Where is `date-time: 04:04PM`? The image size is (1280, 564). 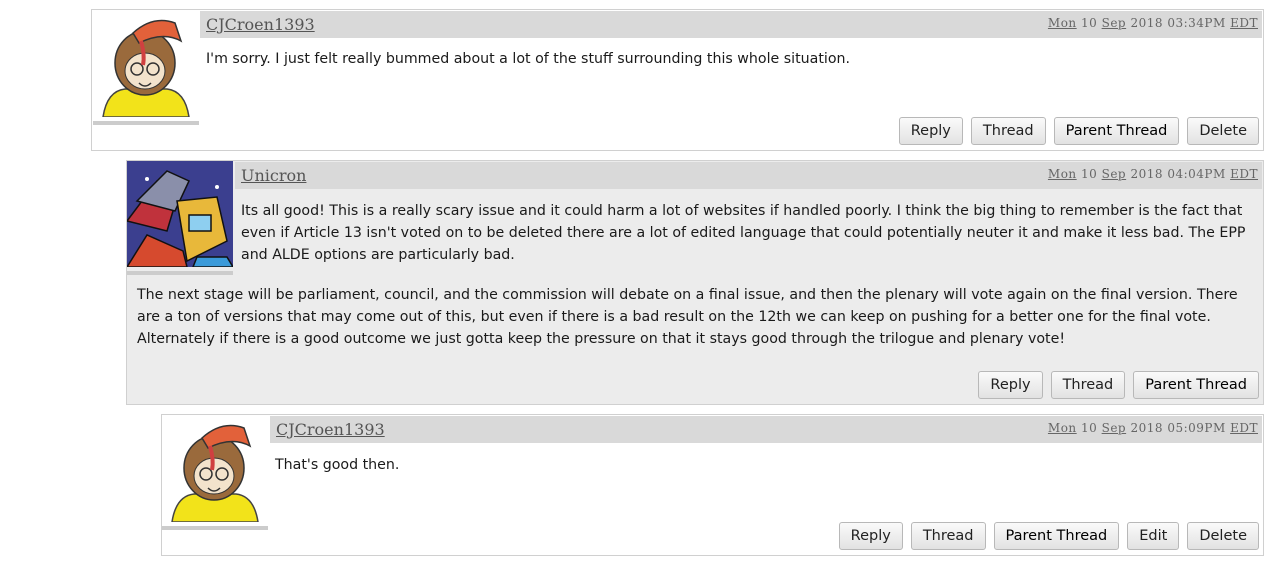 date-time: 04:04PM is located at coordinates (1196, 174).